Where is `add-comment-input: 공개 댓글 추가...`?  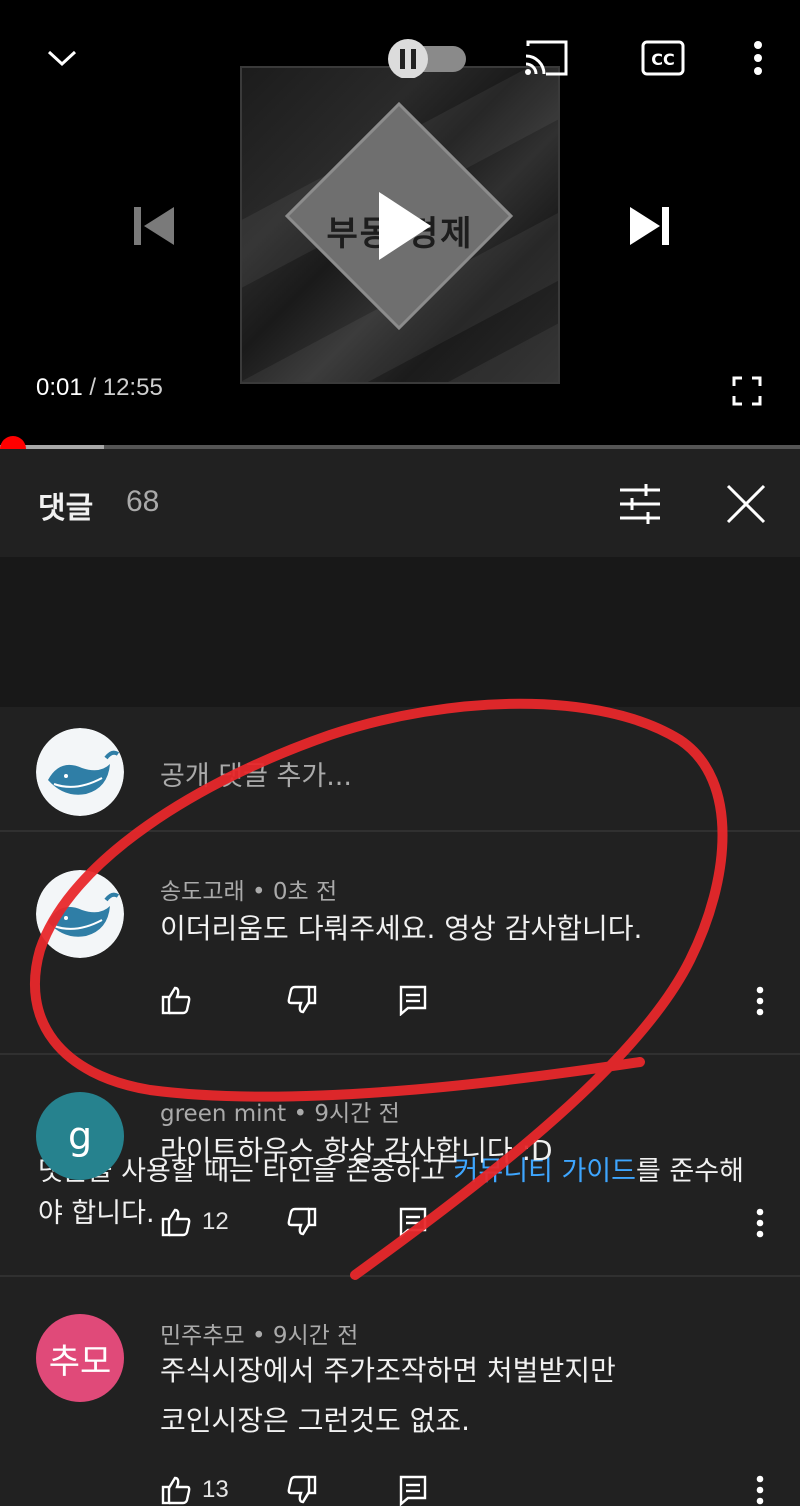
add-comment-input: 공개 댓글 추가... is located at coordinates (256, 773).